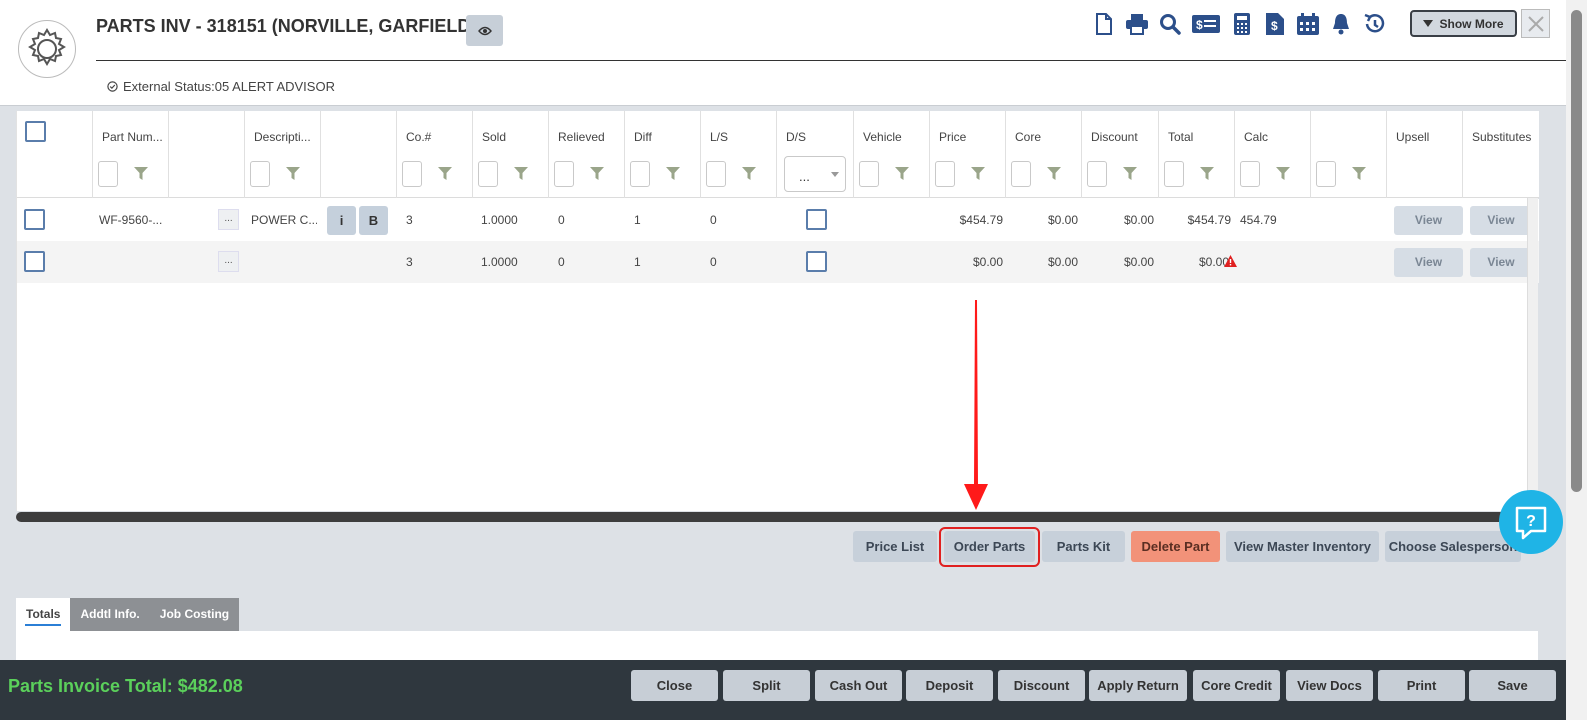  Describe the element at coordinates (194, 614) in the screenshot. I see `tab-job-costing: Job Costing` at that location.